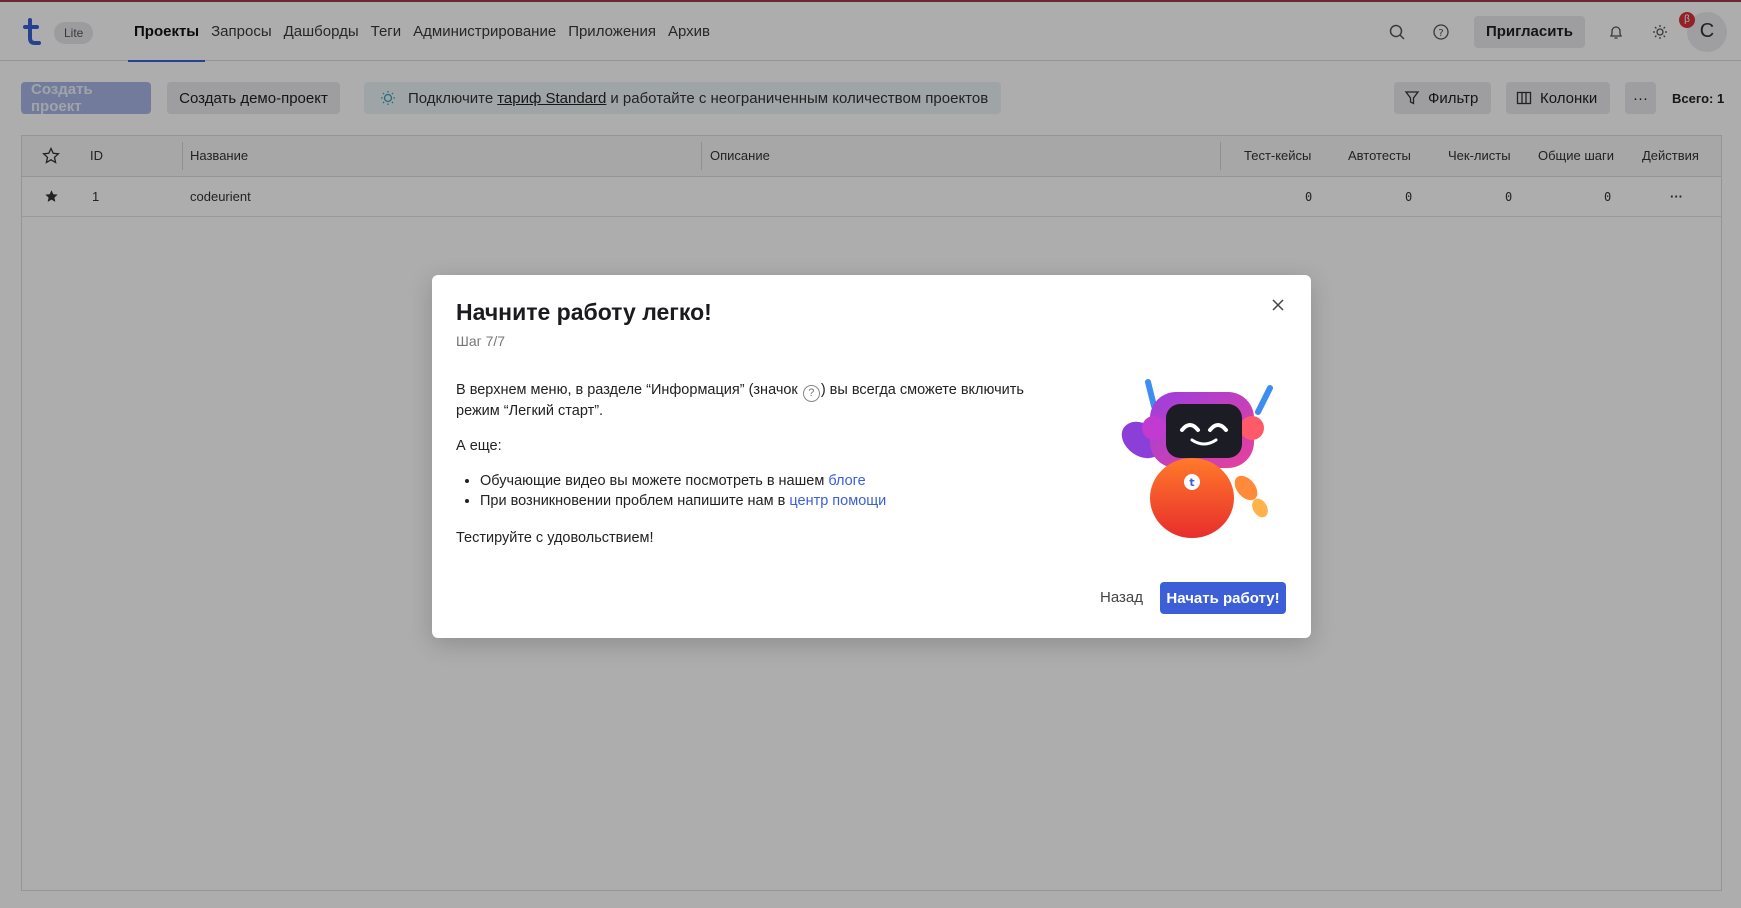  I want to click on svg-text: t, so click(1191, 482).